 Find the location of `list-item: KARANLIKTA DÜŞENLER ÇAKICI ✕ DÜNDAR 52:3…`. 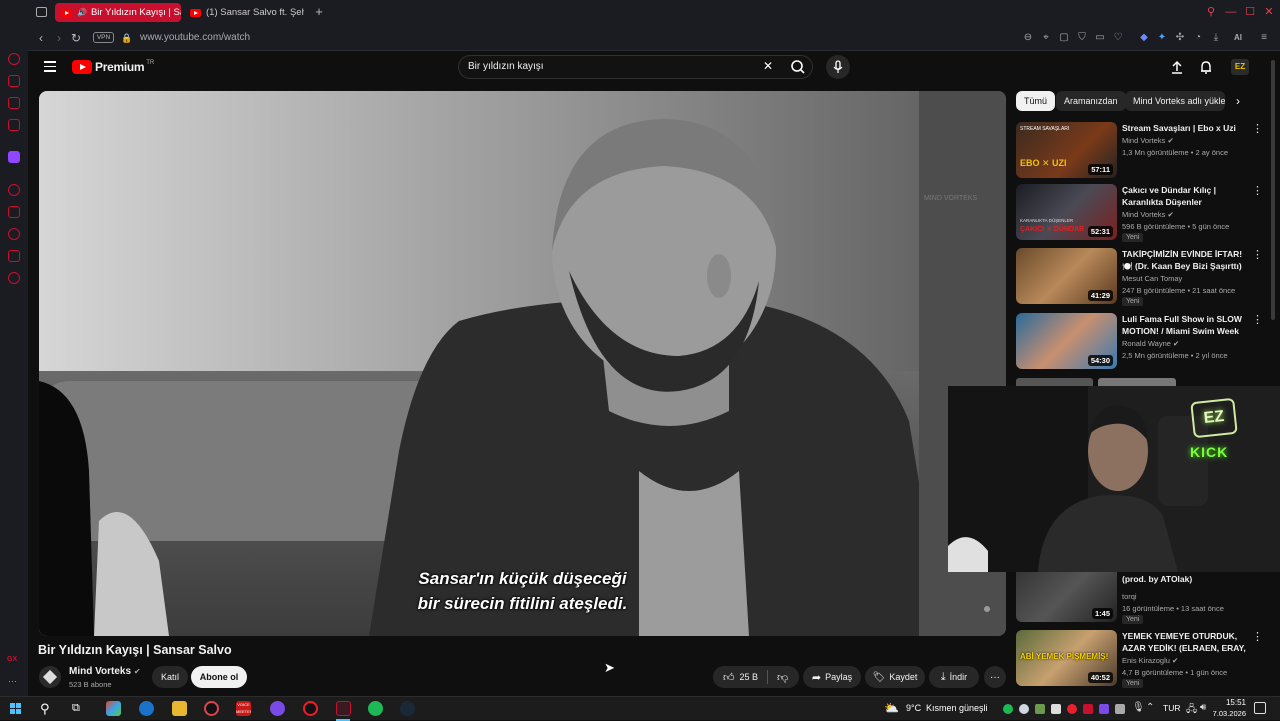

list-item: KARANLIKTA DÜŞENLER ÇAKICI ✕ DÜNDAR 52:3… is located at coordinates (1141, 213).